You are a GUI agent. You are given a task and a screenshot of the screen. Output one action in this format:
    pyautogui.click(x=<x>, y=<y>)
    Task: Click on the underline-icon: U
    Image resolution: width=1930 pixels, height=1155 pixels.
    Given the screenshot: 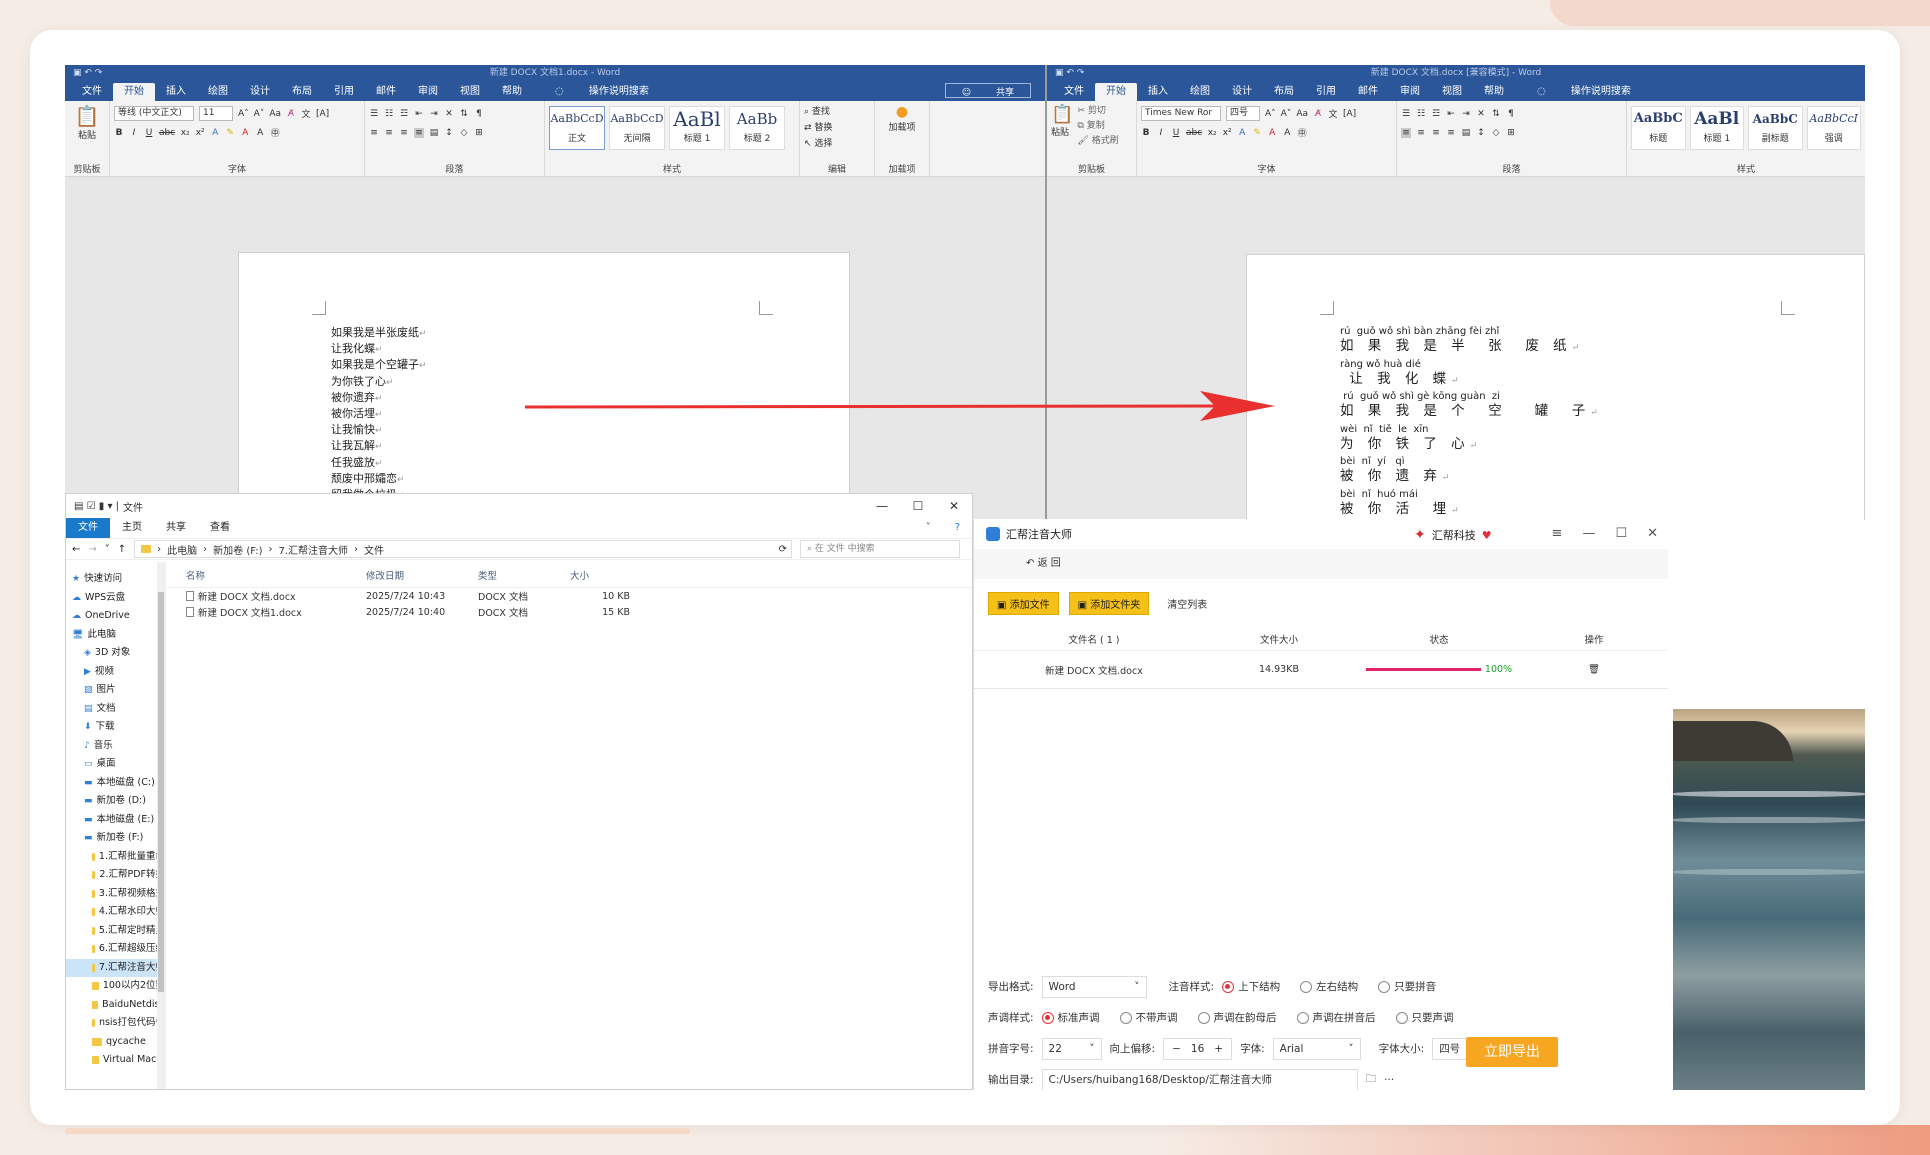 What is the action you would take?
    pyautogui.click(x=149, y=133)
    